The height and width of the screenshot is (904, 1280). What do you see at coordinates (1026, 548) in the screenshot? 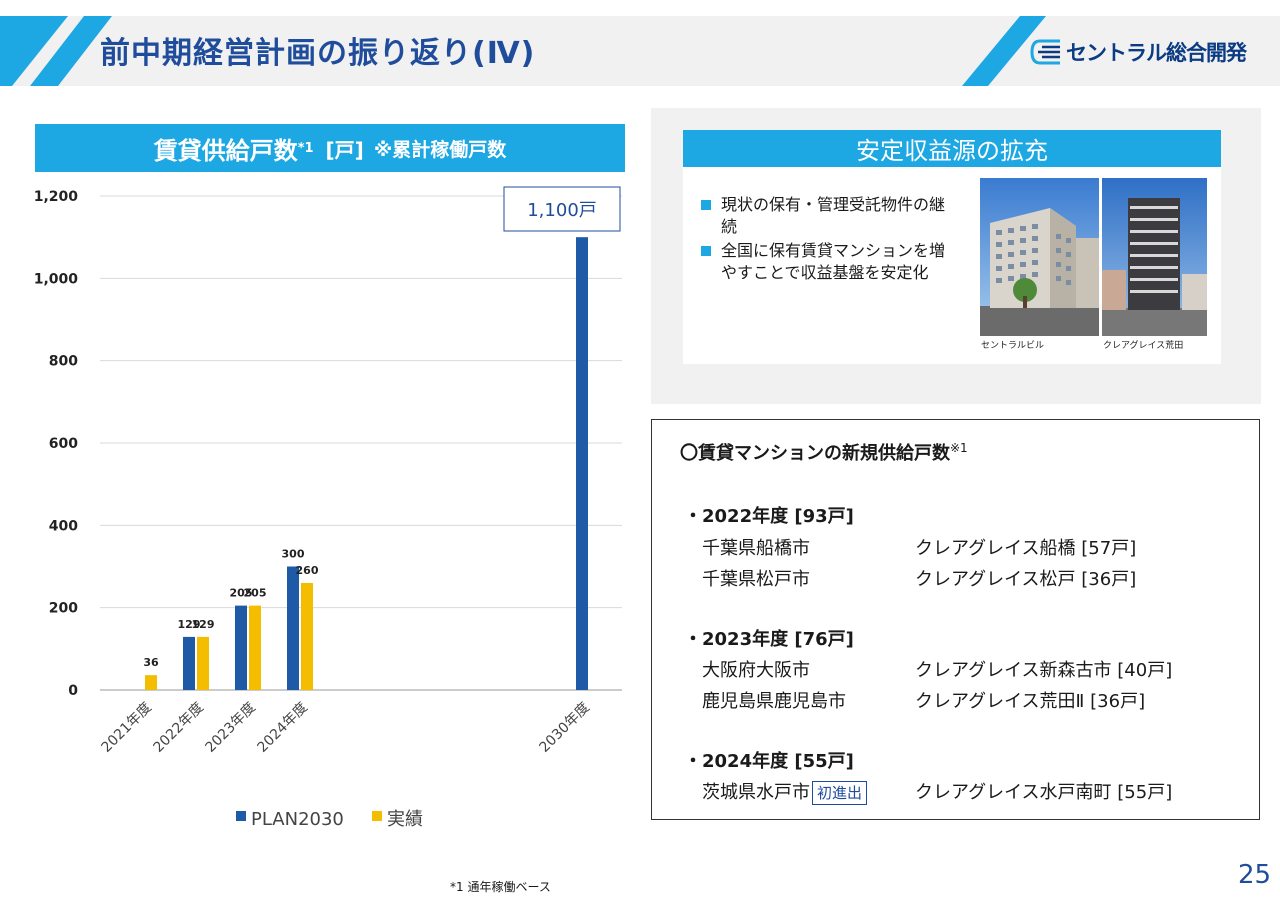
I see `supply-property: クレアグレイス船橋 [57戸]` at bounding box center [1026, 548].